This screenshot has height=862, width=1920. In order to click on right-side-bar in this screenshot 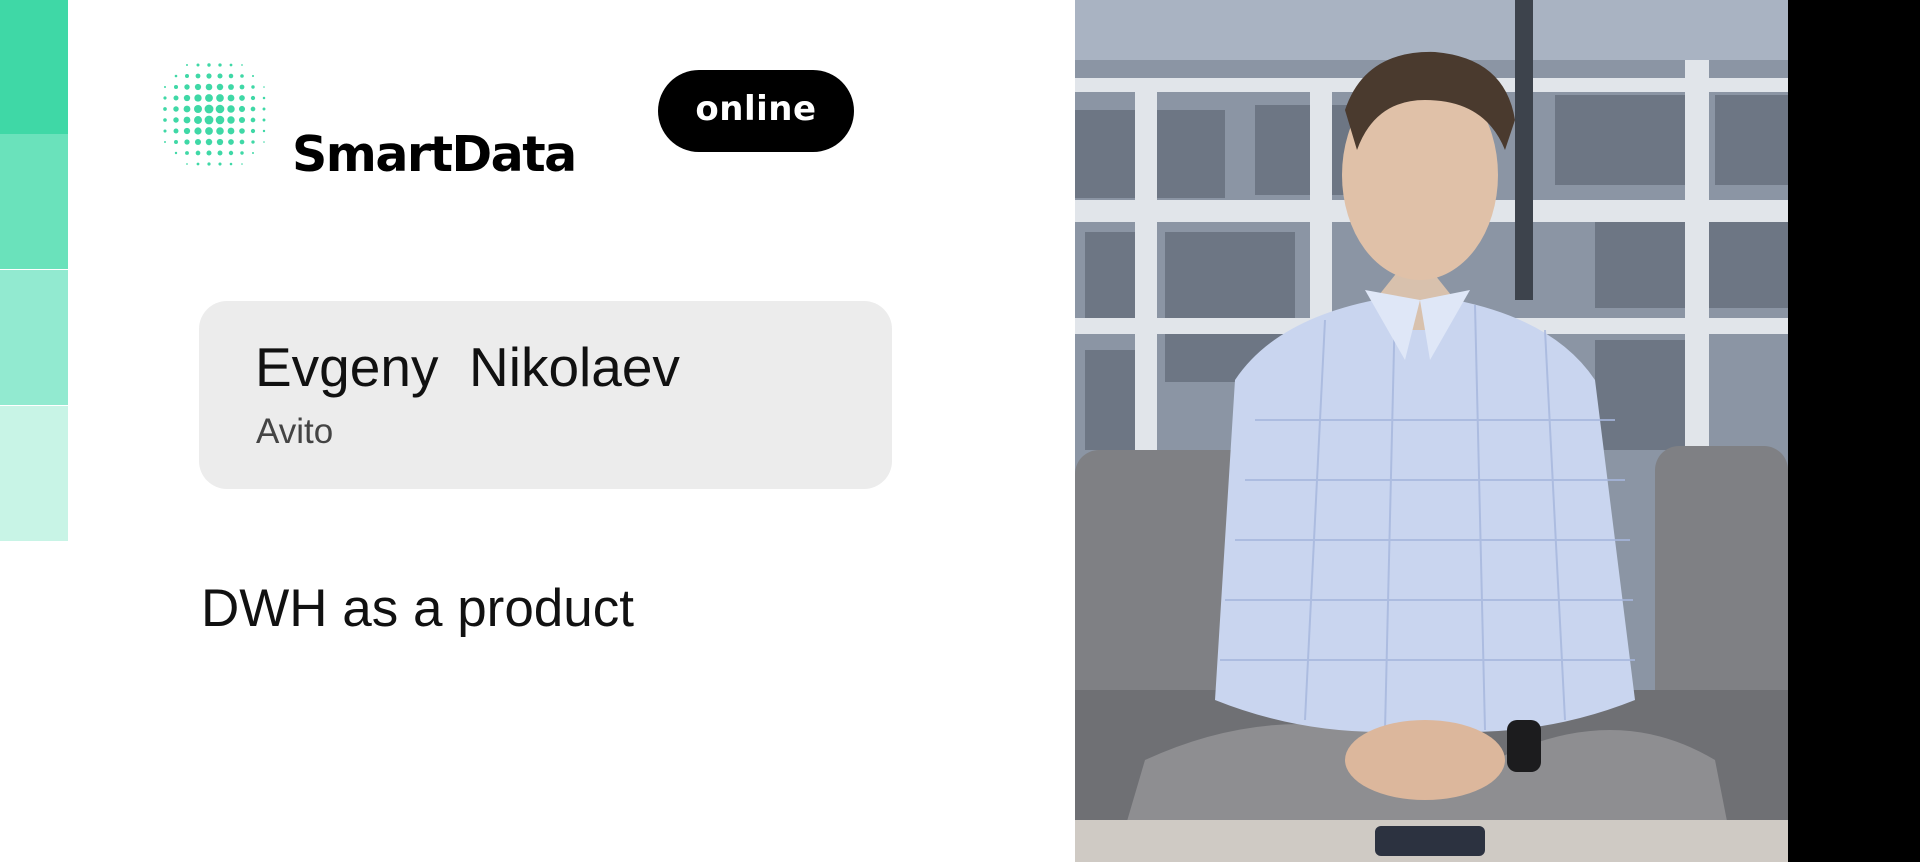, I will do `click(1854, 431)`.